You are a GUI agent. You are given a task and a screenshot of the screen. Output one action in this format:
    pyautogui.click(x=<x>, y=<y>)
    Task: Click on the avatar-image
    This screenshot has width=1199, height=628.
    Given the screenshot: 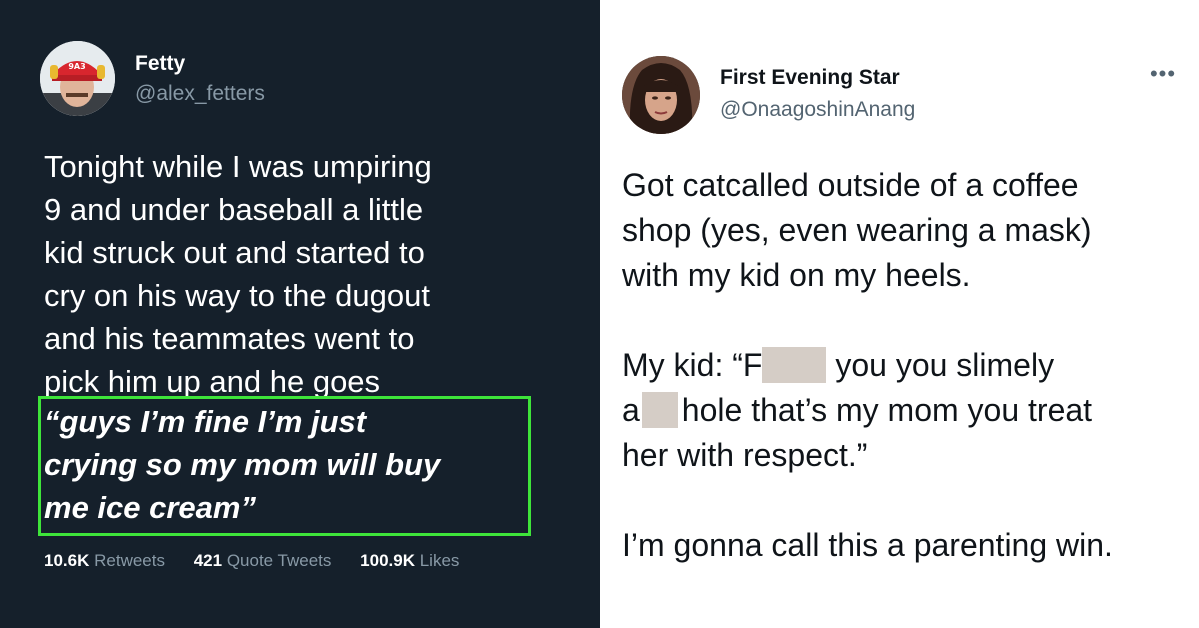 What is the action you would take?
    pyautogui.click(x=661, y=95)
    